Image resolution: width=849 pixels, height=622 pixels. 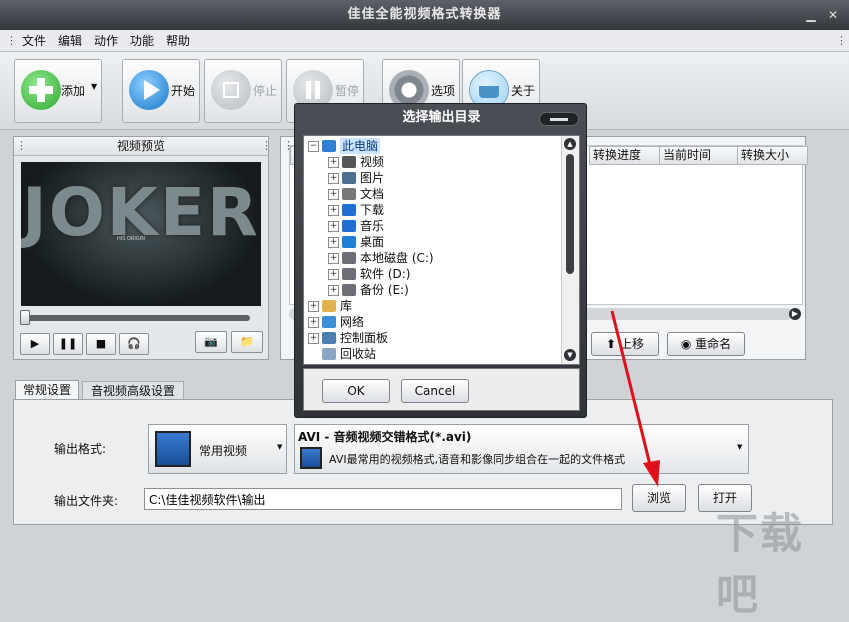 I want to click on tree-node-label: 此电脑, so click(x=360, y=146).